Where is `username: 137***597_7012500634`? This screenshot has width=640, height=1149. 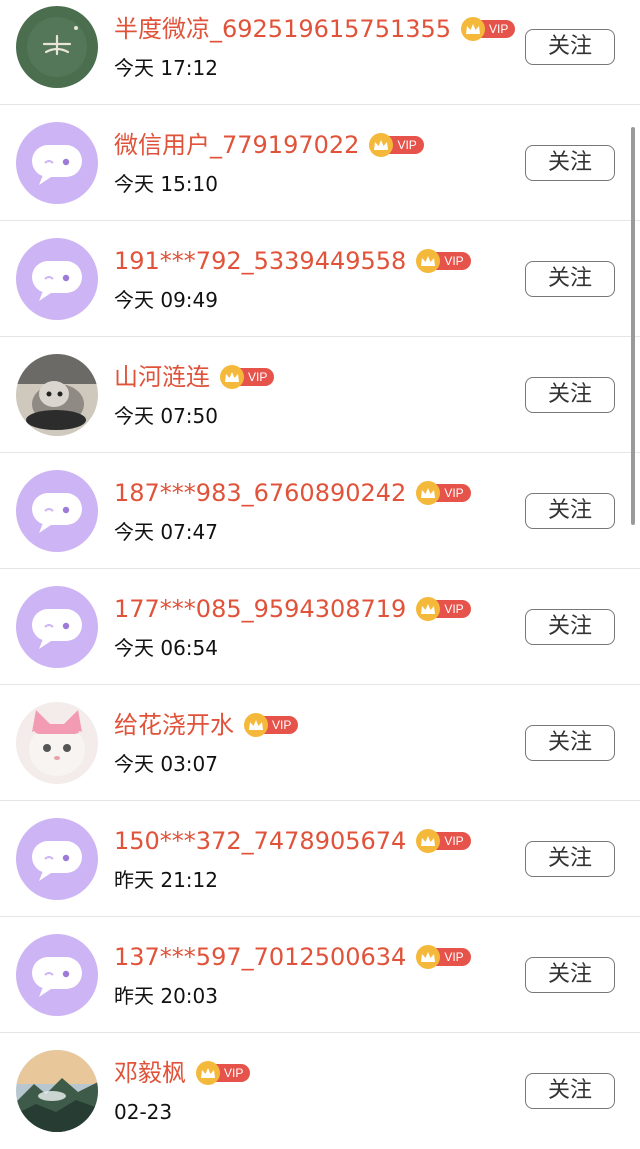
username: 137***597_7012500634 is located at coordinates (260, 957).